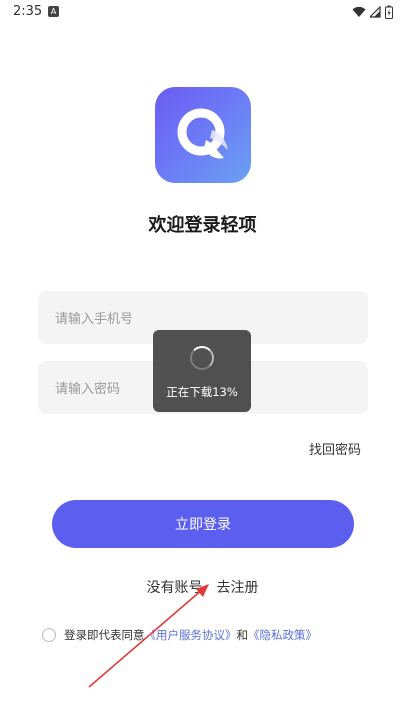 The image size is (405, 720). I want to click on register-row: 没有账号 去注册, so click(202, 587).